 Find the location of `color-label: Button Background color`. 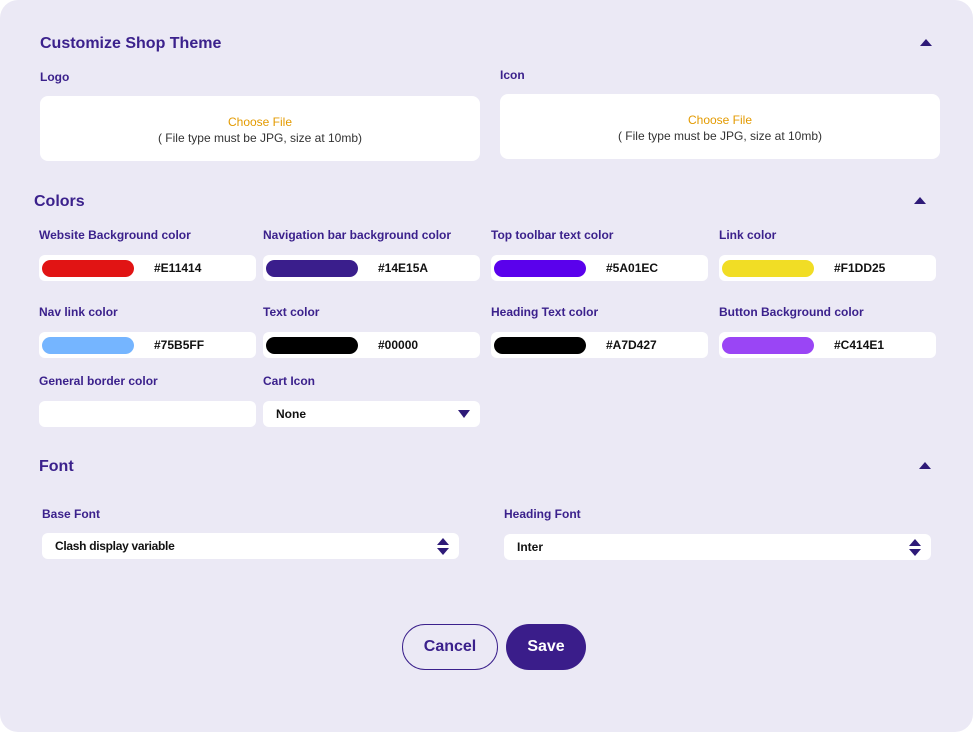

color-label: Button Background color is located at coordinates (791, 312).